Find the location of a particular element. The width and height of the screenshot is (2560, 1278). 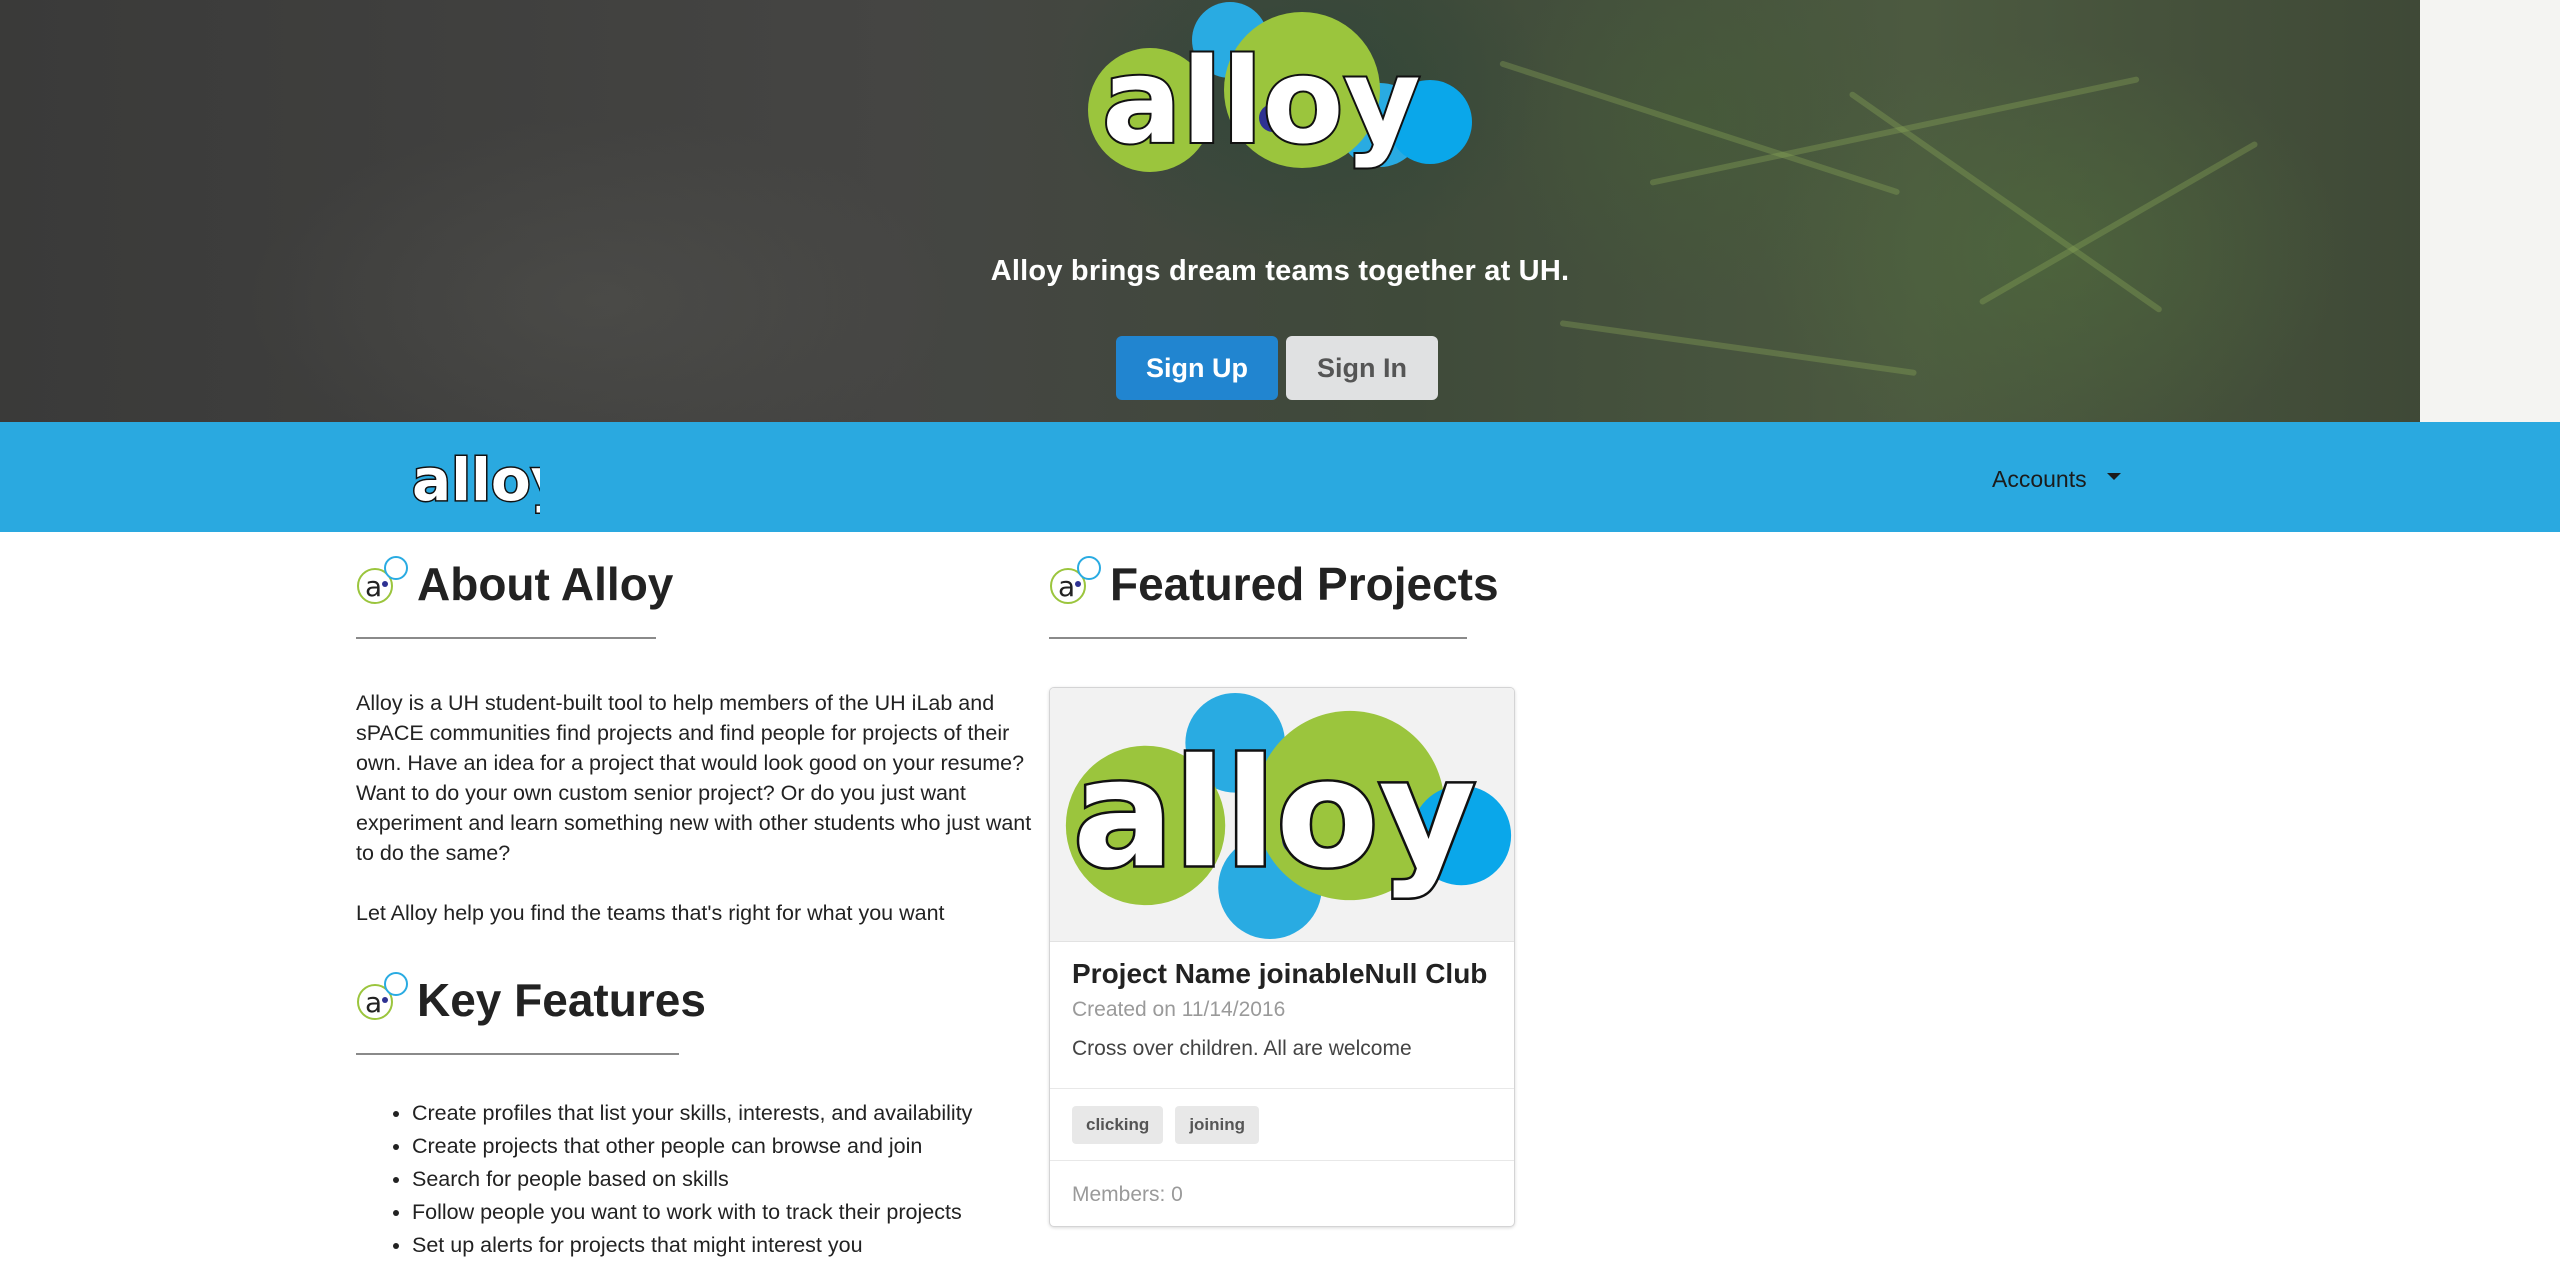

key-features-title: Key Features is located at coordinates (561, 1000).